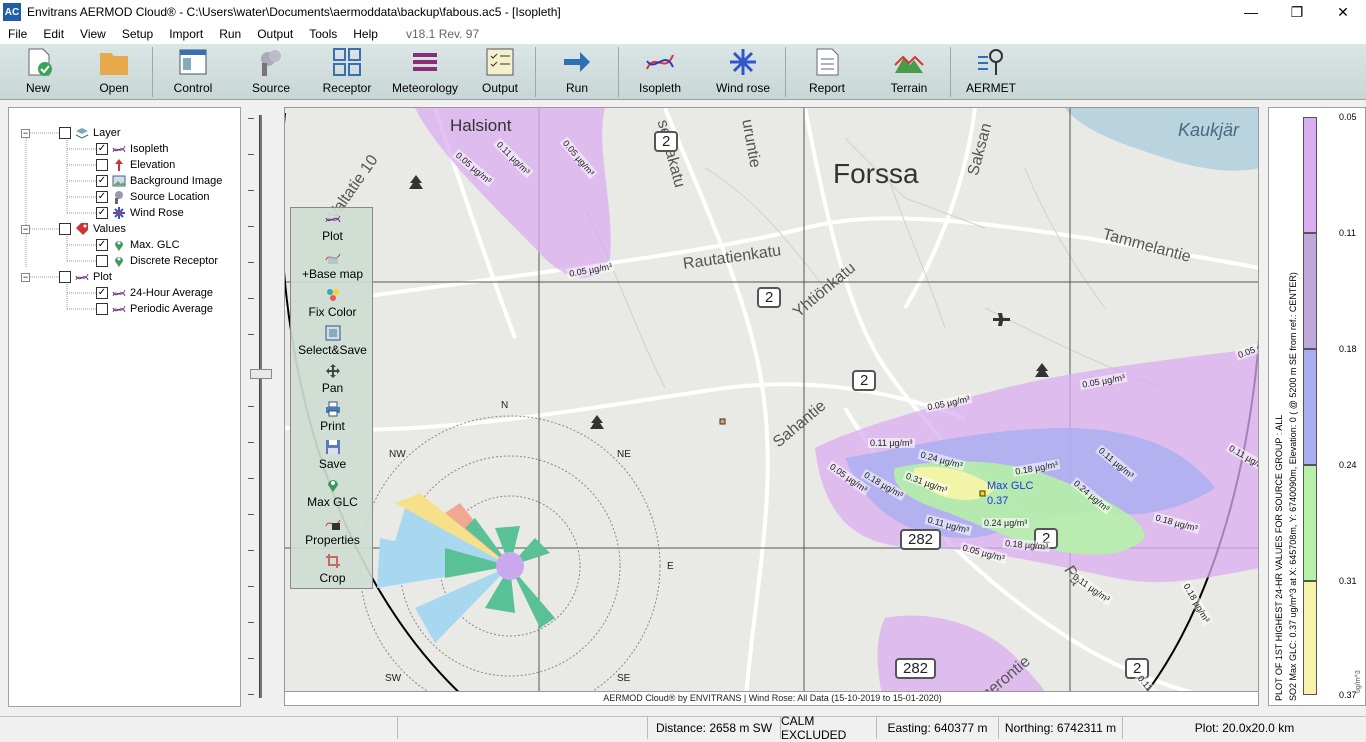  What do you see at coordinates (333, 447) in the screenshot?
I see `floppy-disk-icon` at bounding box center [333, 447].